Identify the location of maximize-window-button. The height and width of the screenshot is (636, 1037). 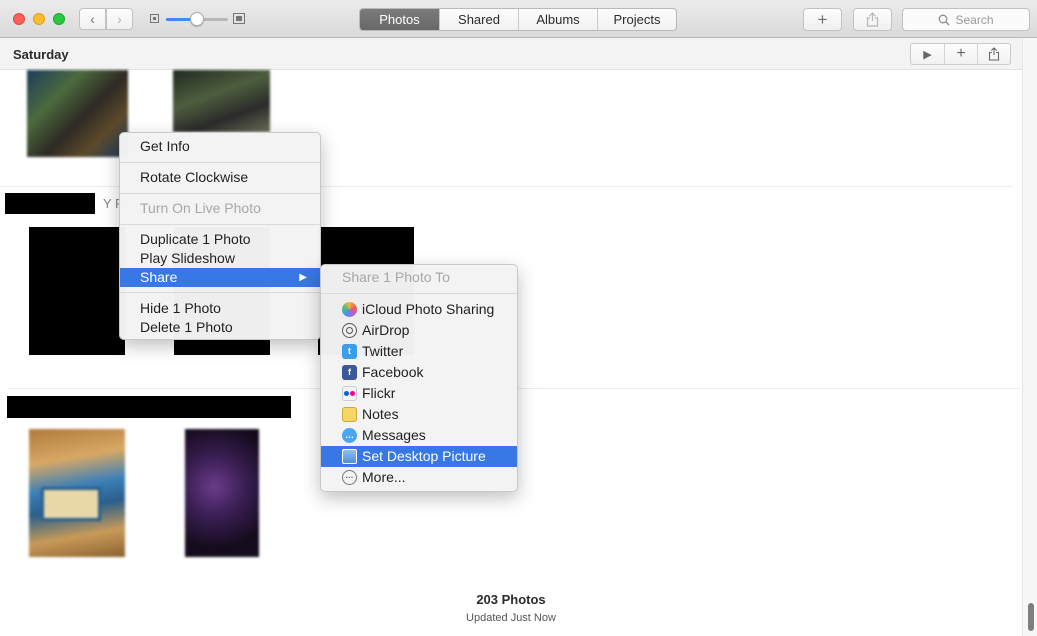
(59, 19).